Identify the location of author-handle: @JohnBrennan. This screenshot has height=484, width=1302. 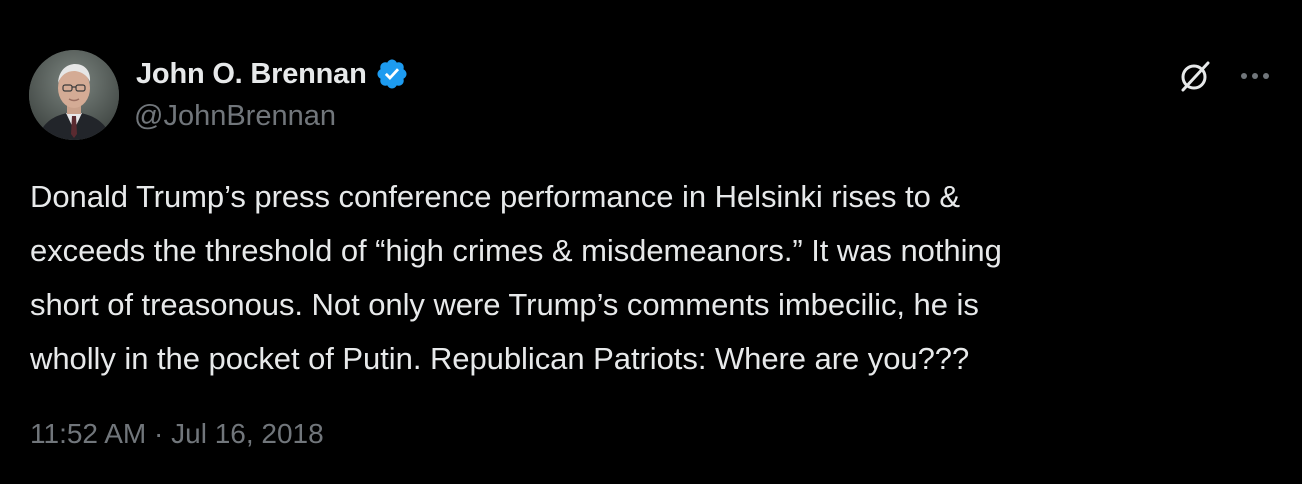
(235, 116).